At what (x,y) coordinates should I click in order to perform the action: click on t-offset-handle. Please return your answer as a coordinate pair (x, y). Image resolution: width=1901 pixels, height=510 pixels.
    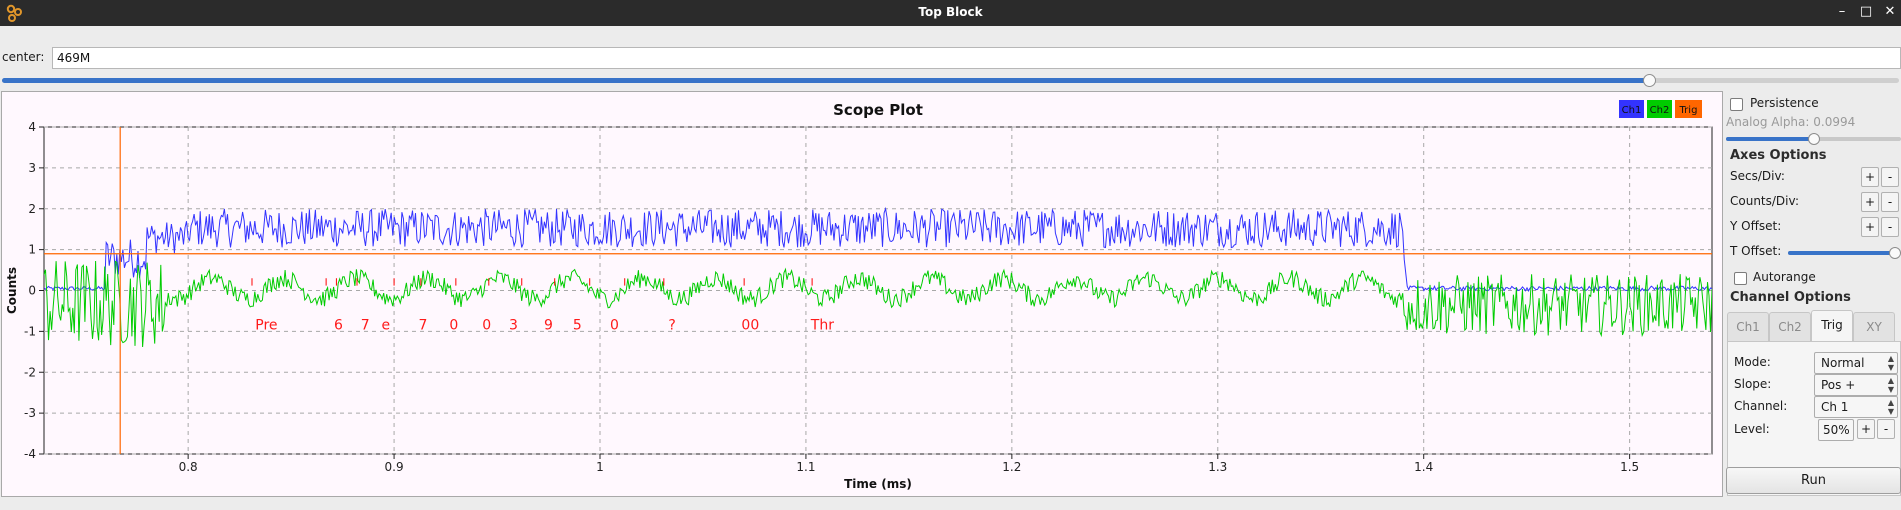
    Looking at the image, I should click on (1894, 253).